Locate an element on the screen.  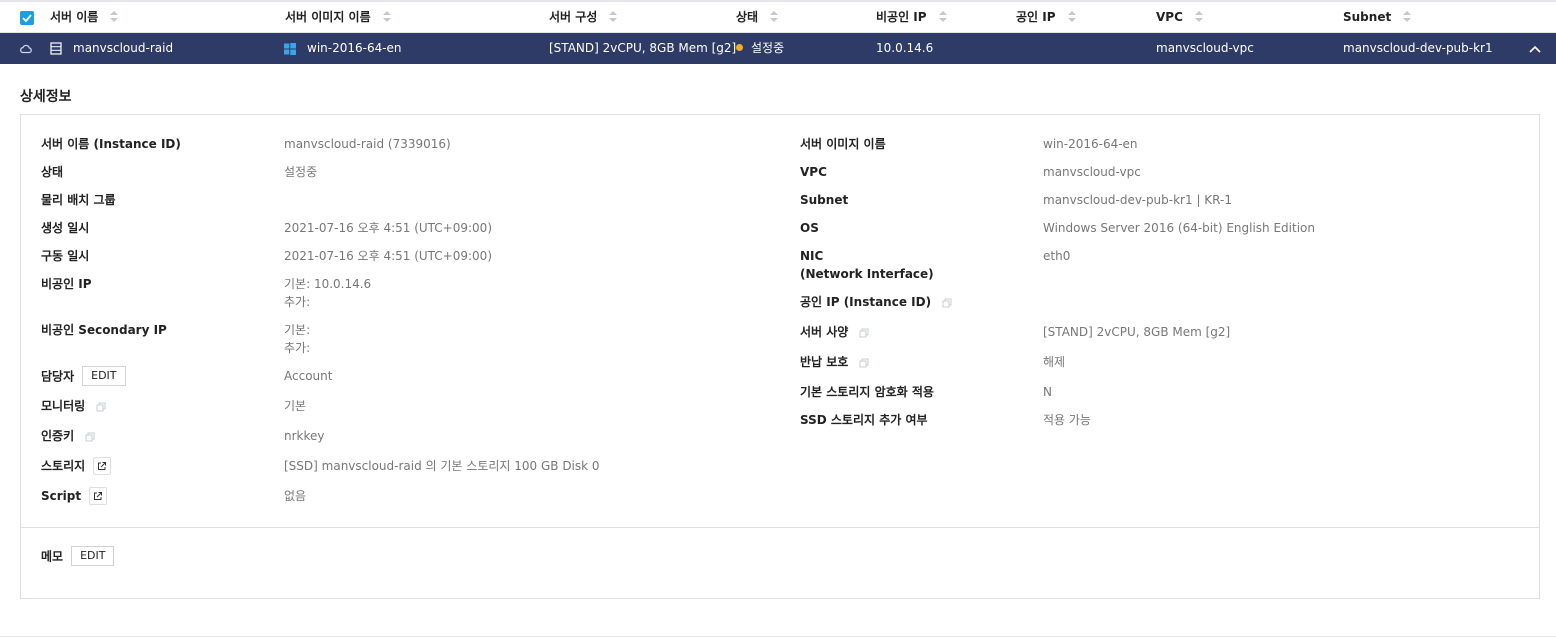
memo-edit-button: EDIT is located at coordinates (93, 556).